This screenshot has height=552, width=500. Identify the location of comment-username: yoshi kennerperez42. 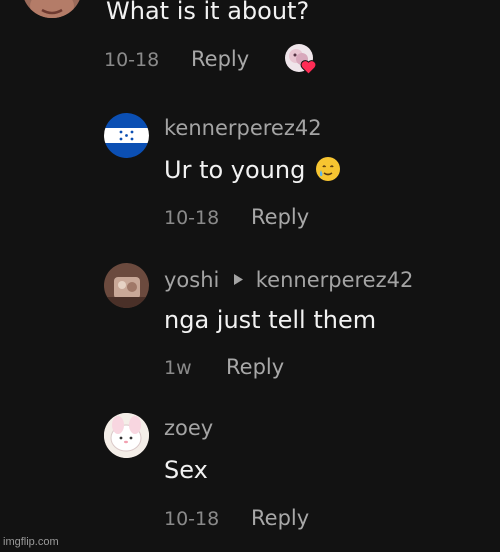
(288, 279).